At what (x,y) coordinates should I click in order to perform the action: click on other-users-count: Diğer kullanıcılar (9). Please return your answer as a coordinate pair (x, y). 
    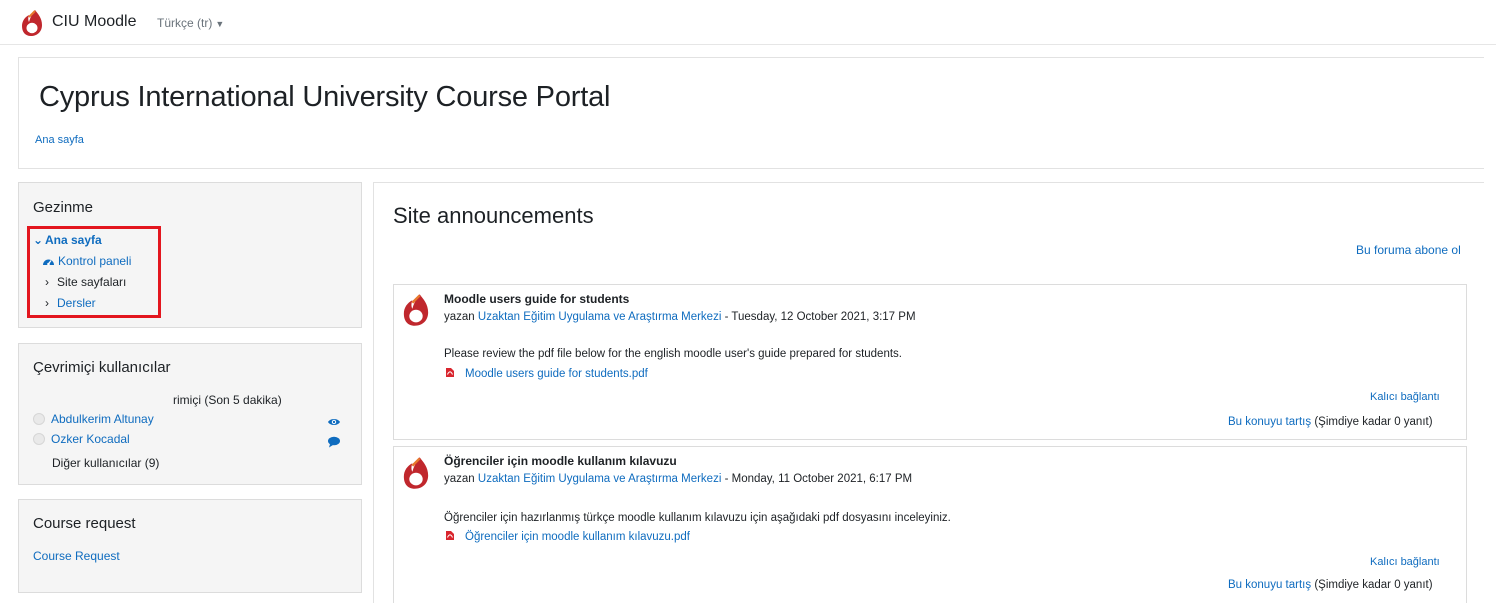
    Looking at the image, I should click on (106, 463).